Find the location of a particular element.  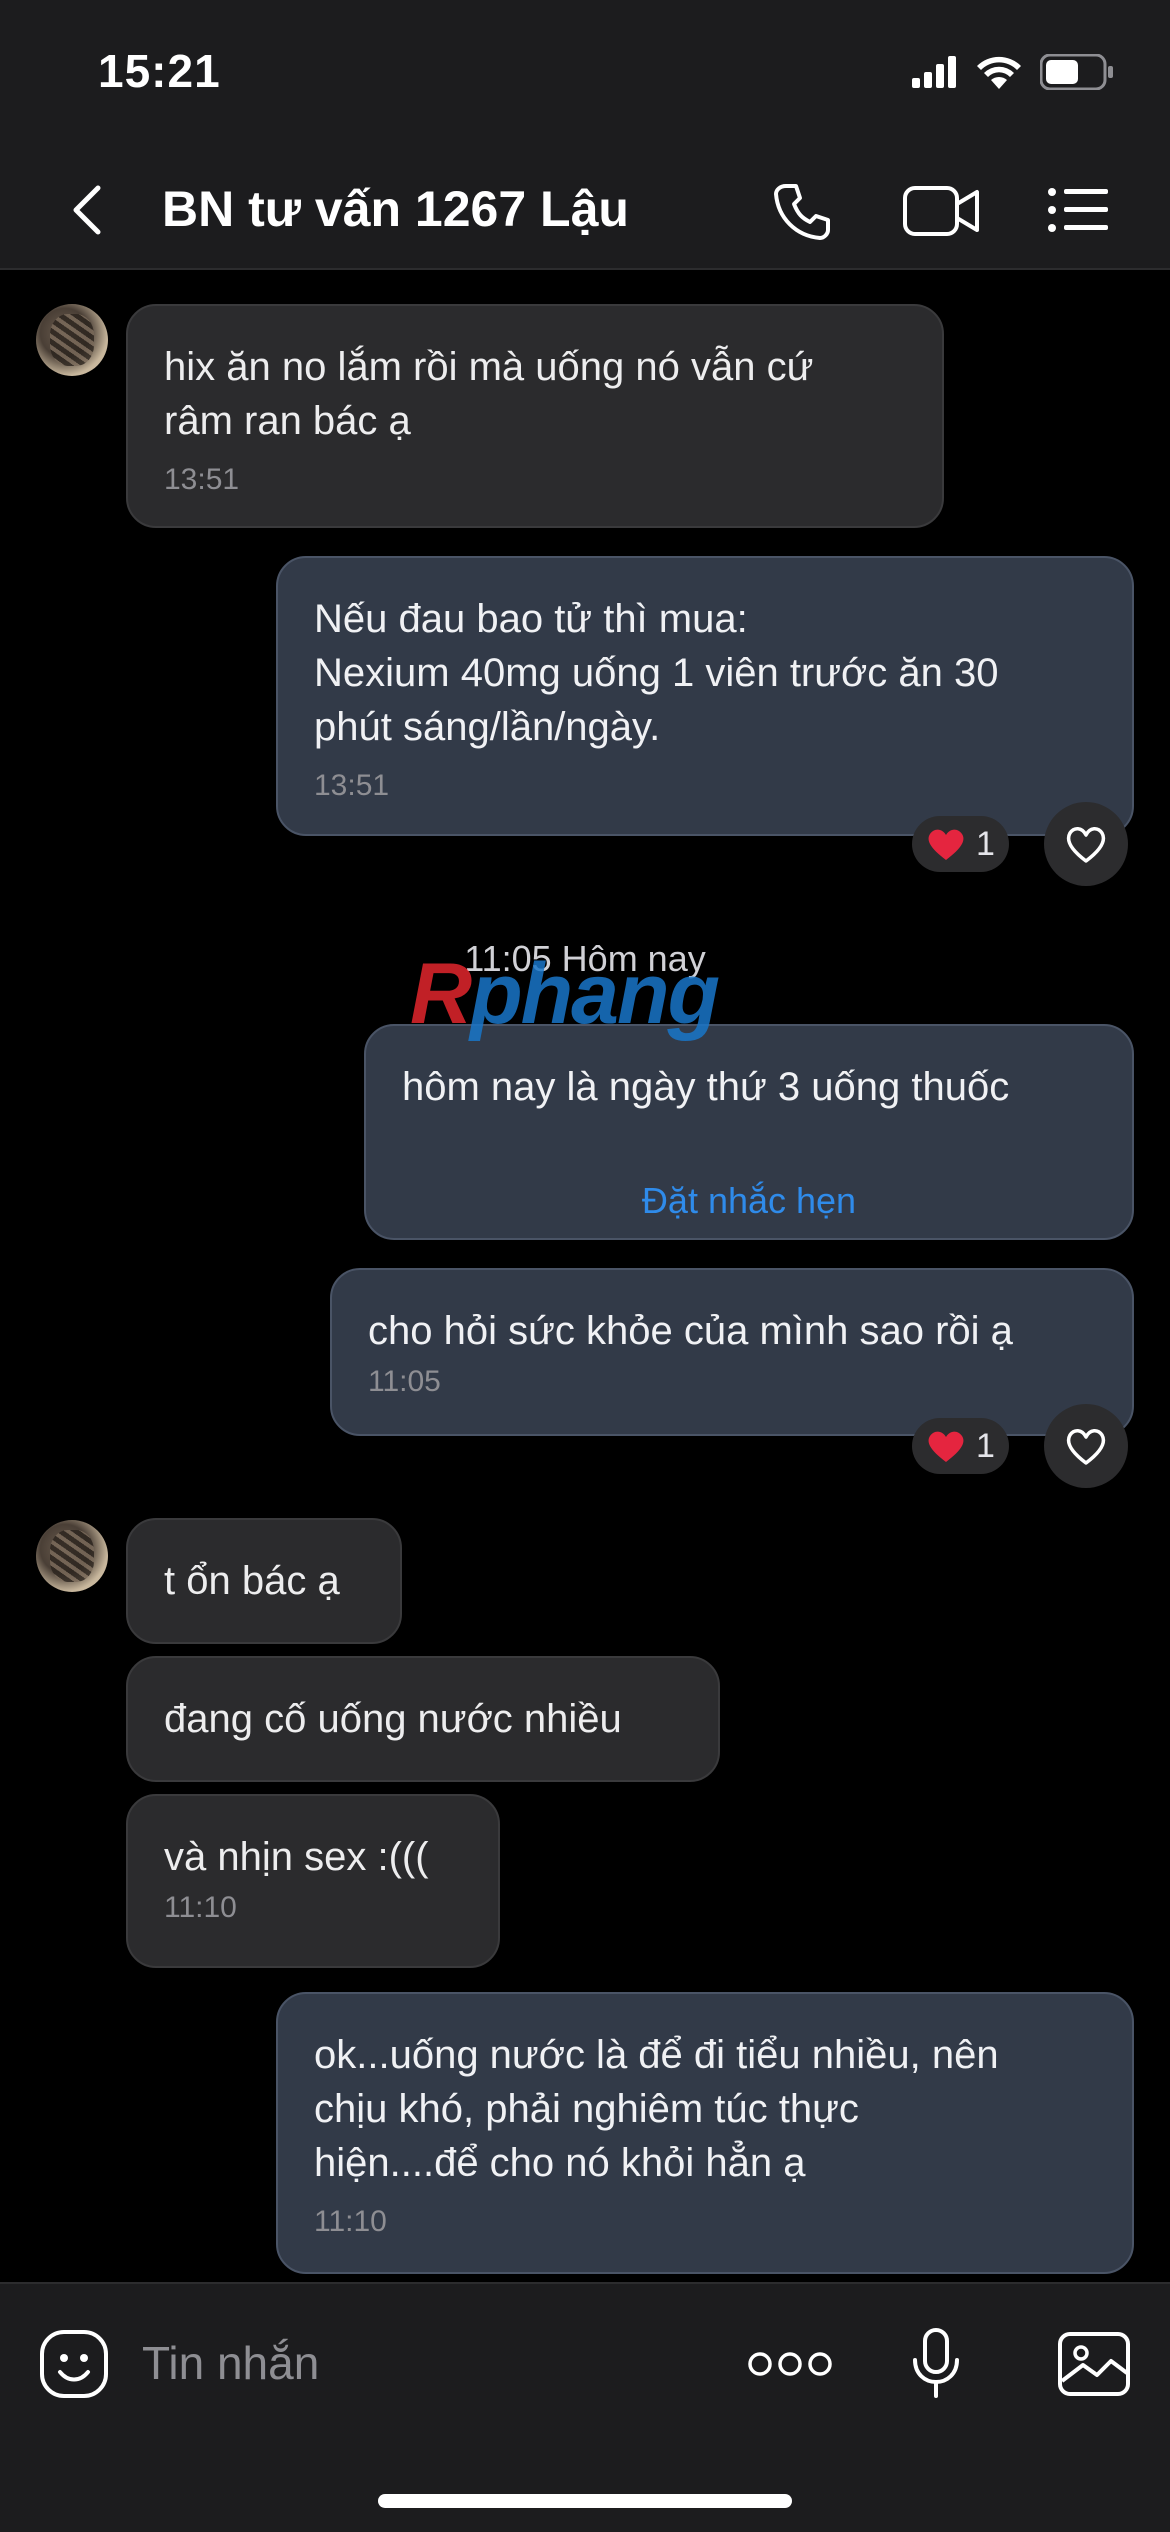

message-bubble-incoming: đang cố uống nước nhiều is located at coordinates (423, 1719).